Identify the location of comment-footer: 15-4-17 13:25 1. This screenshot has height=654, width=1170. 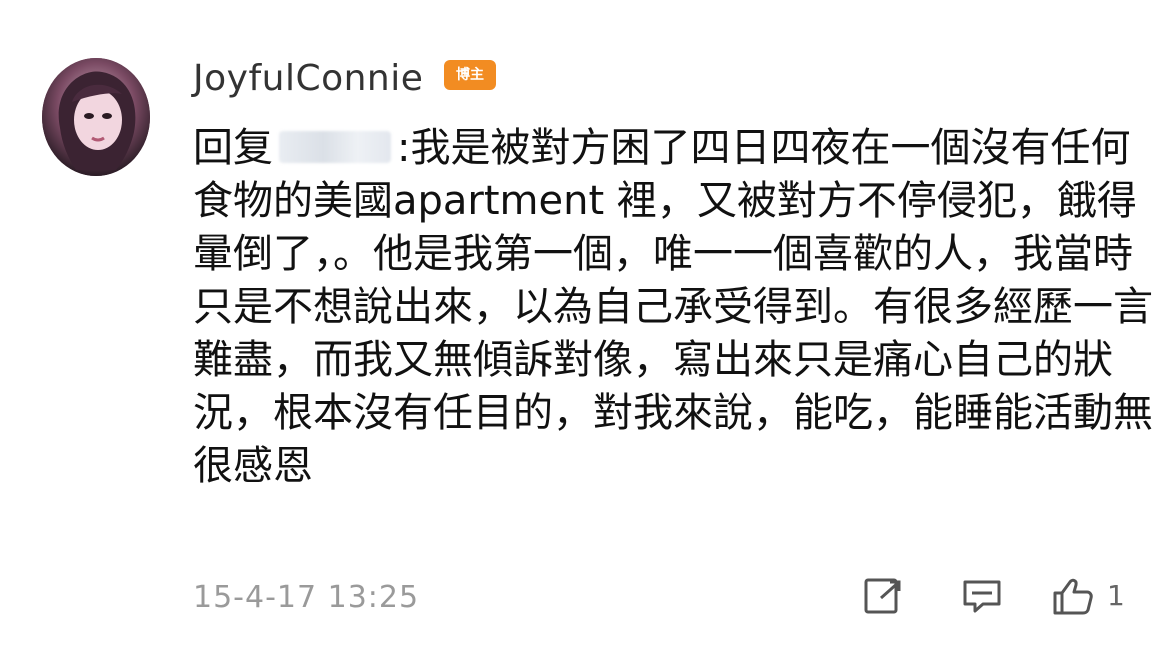
(663, 598).